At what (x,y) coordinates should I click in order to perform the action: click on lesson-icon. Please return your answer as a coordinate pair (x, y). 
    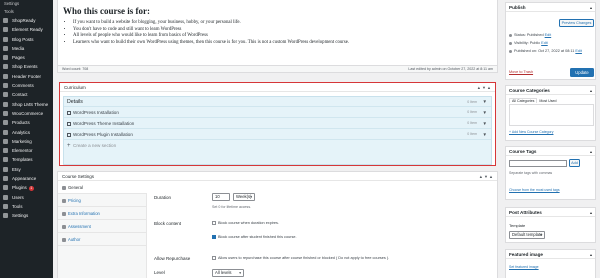
    Looking at the image, I should click on (69, 112).